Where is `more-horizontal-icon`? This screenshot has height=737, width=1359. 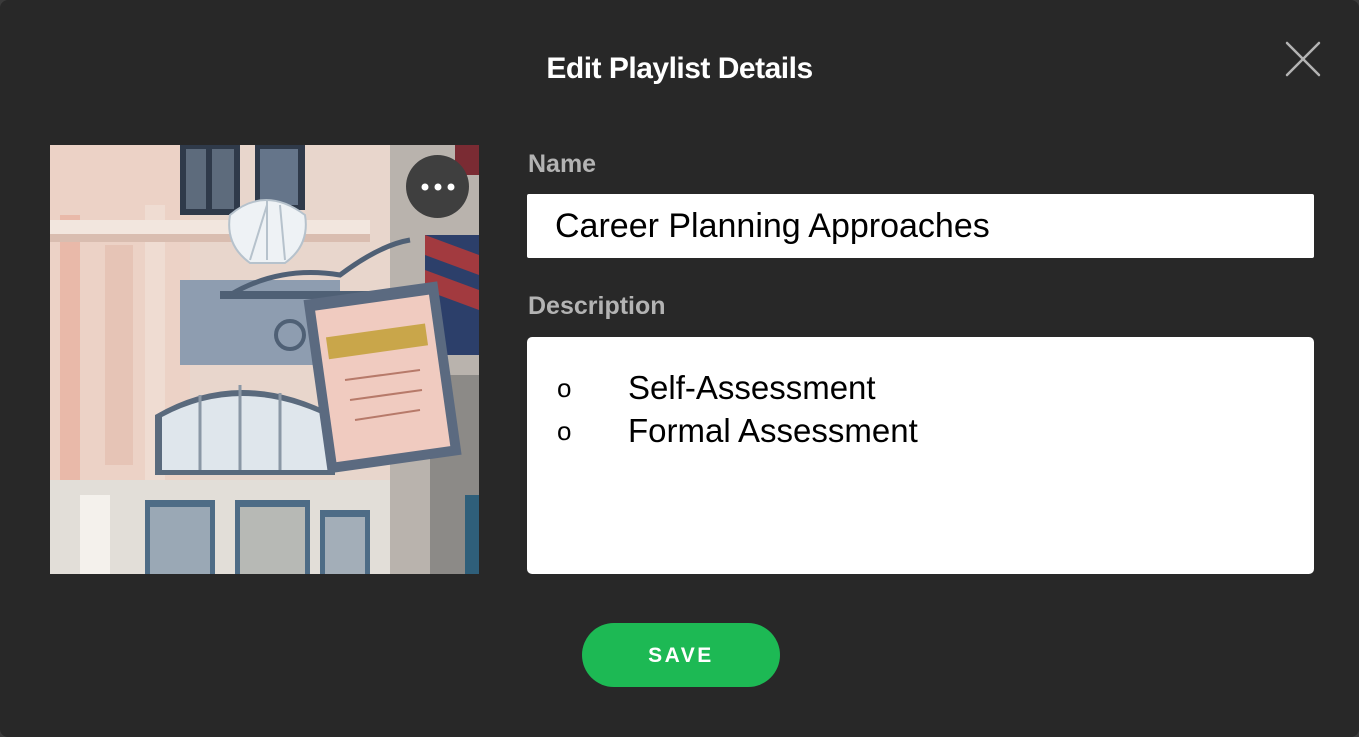
more-horizontal-icon is located at coordinates (437, 186).